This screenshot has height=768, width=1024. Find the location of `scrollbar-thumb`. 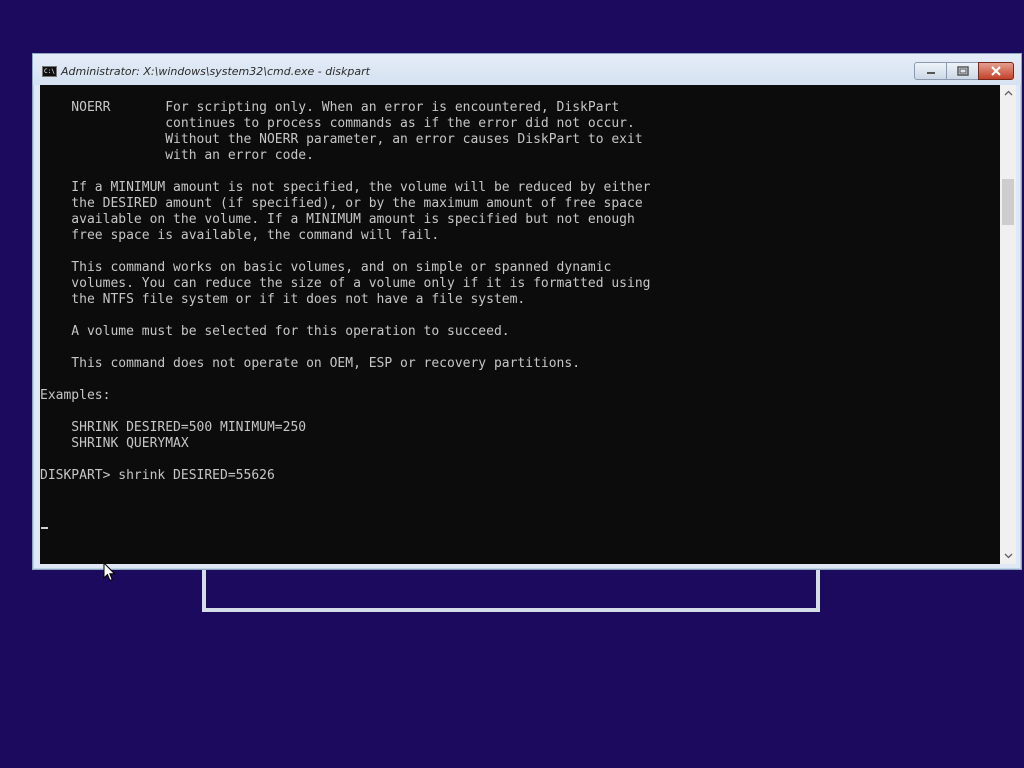

scrollbar-thumb is located at coordinates (1008, 202).